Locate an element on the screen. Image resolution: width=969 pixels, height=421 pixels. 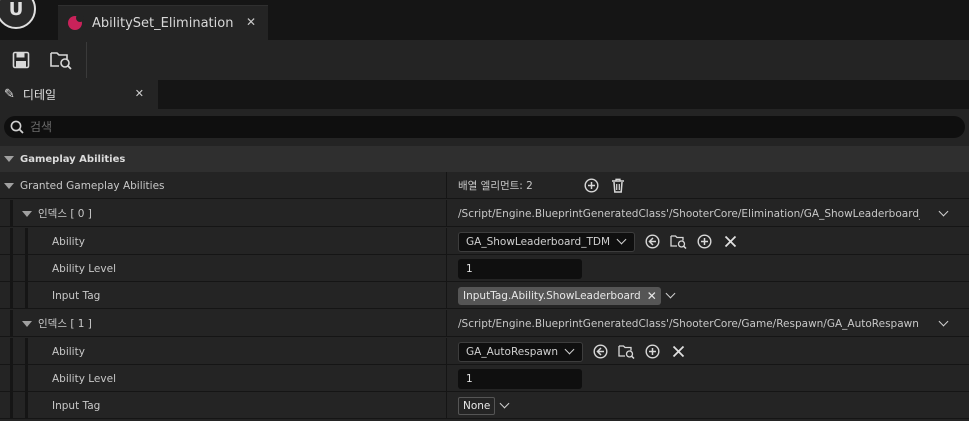
index-label: 인덱스 [ 0 ] is located at coordinates (65, 214).